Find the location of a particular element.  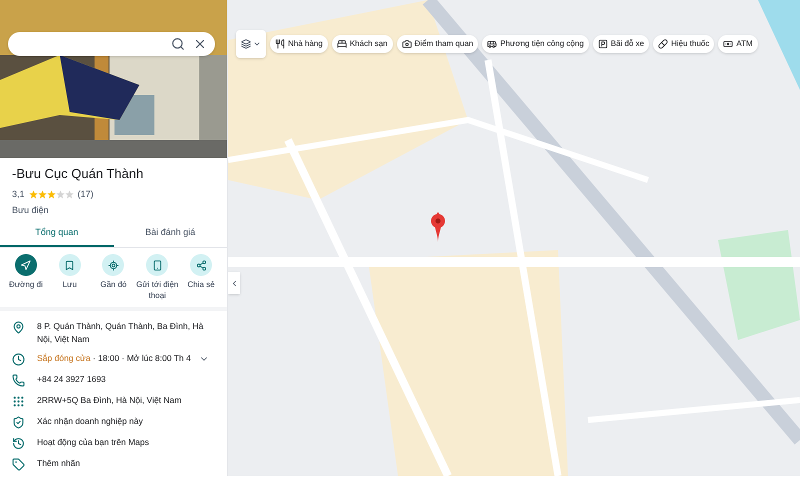

category-chip: Nhà hàng is located at coordinates (299, 44).